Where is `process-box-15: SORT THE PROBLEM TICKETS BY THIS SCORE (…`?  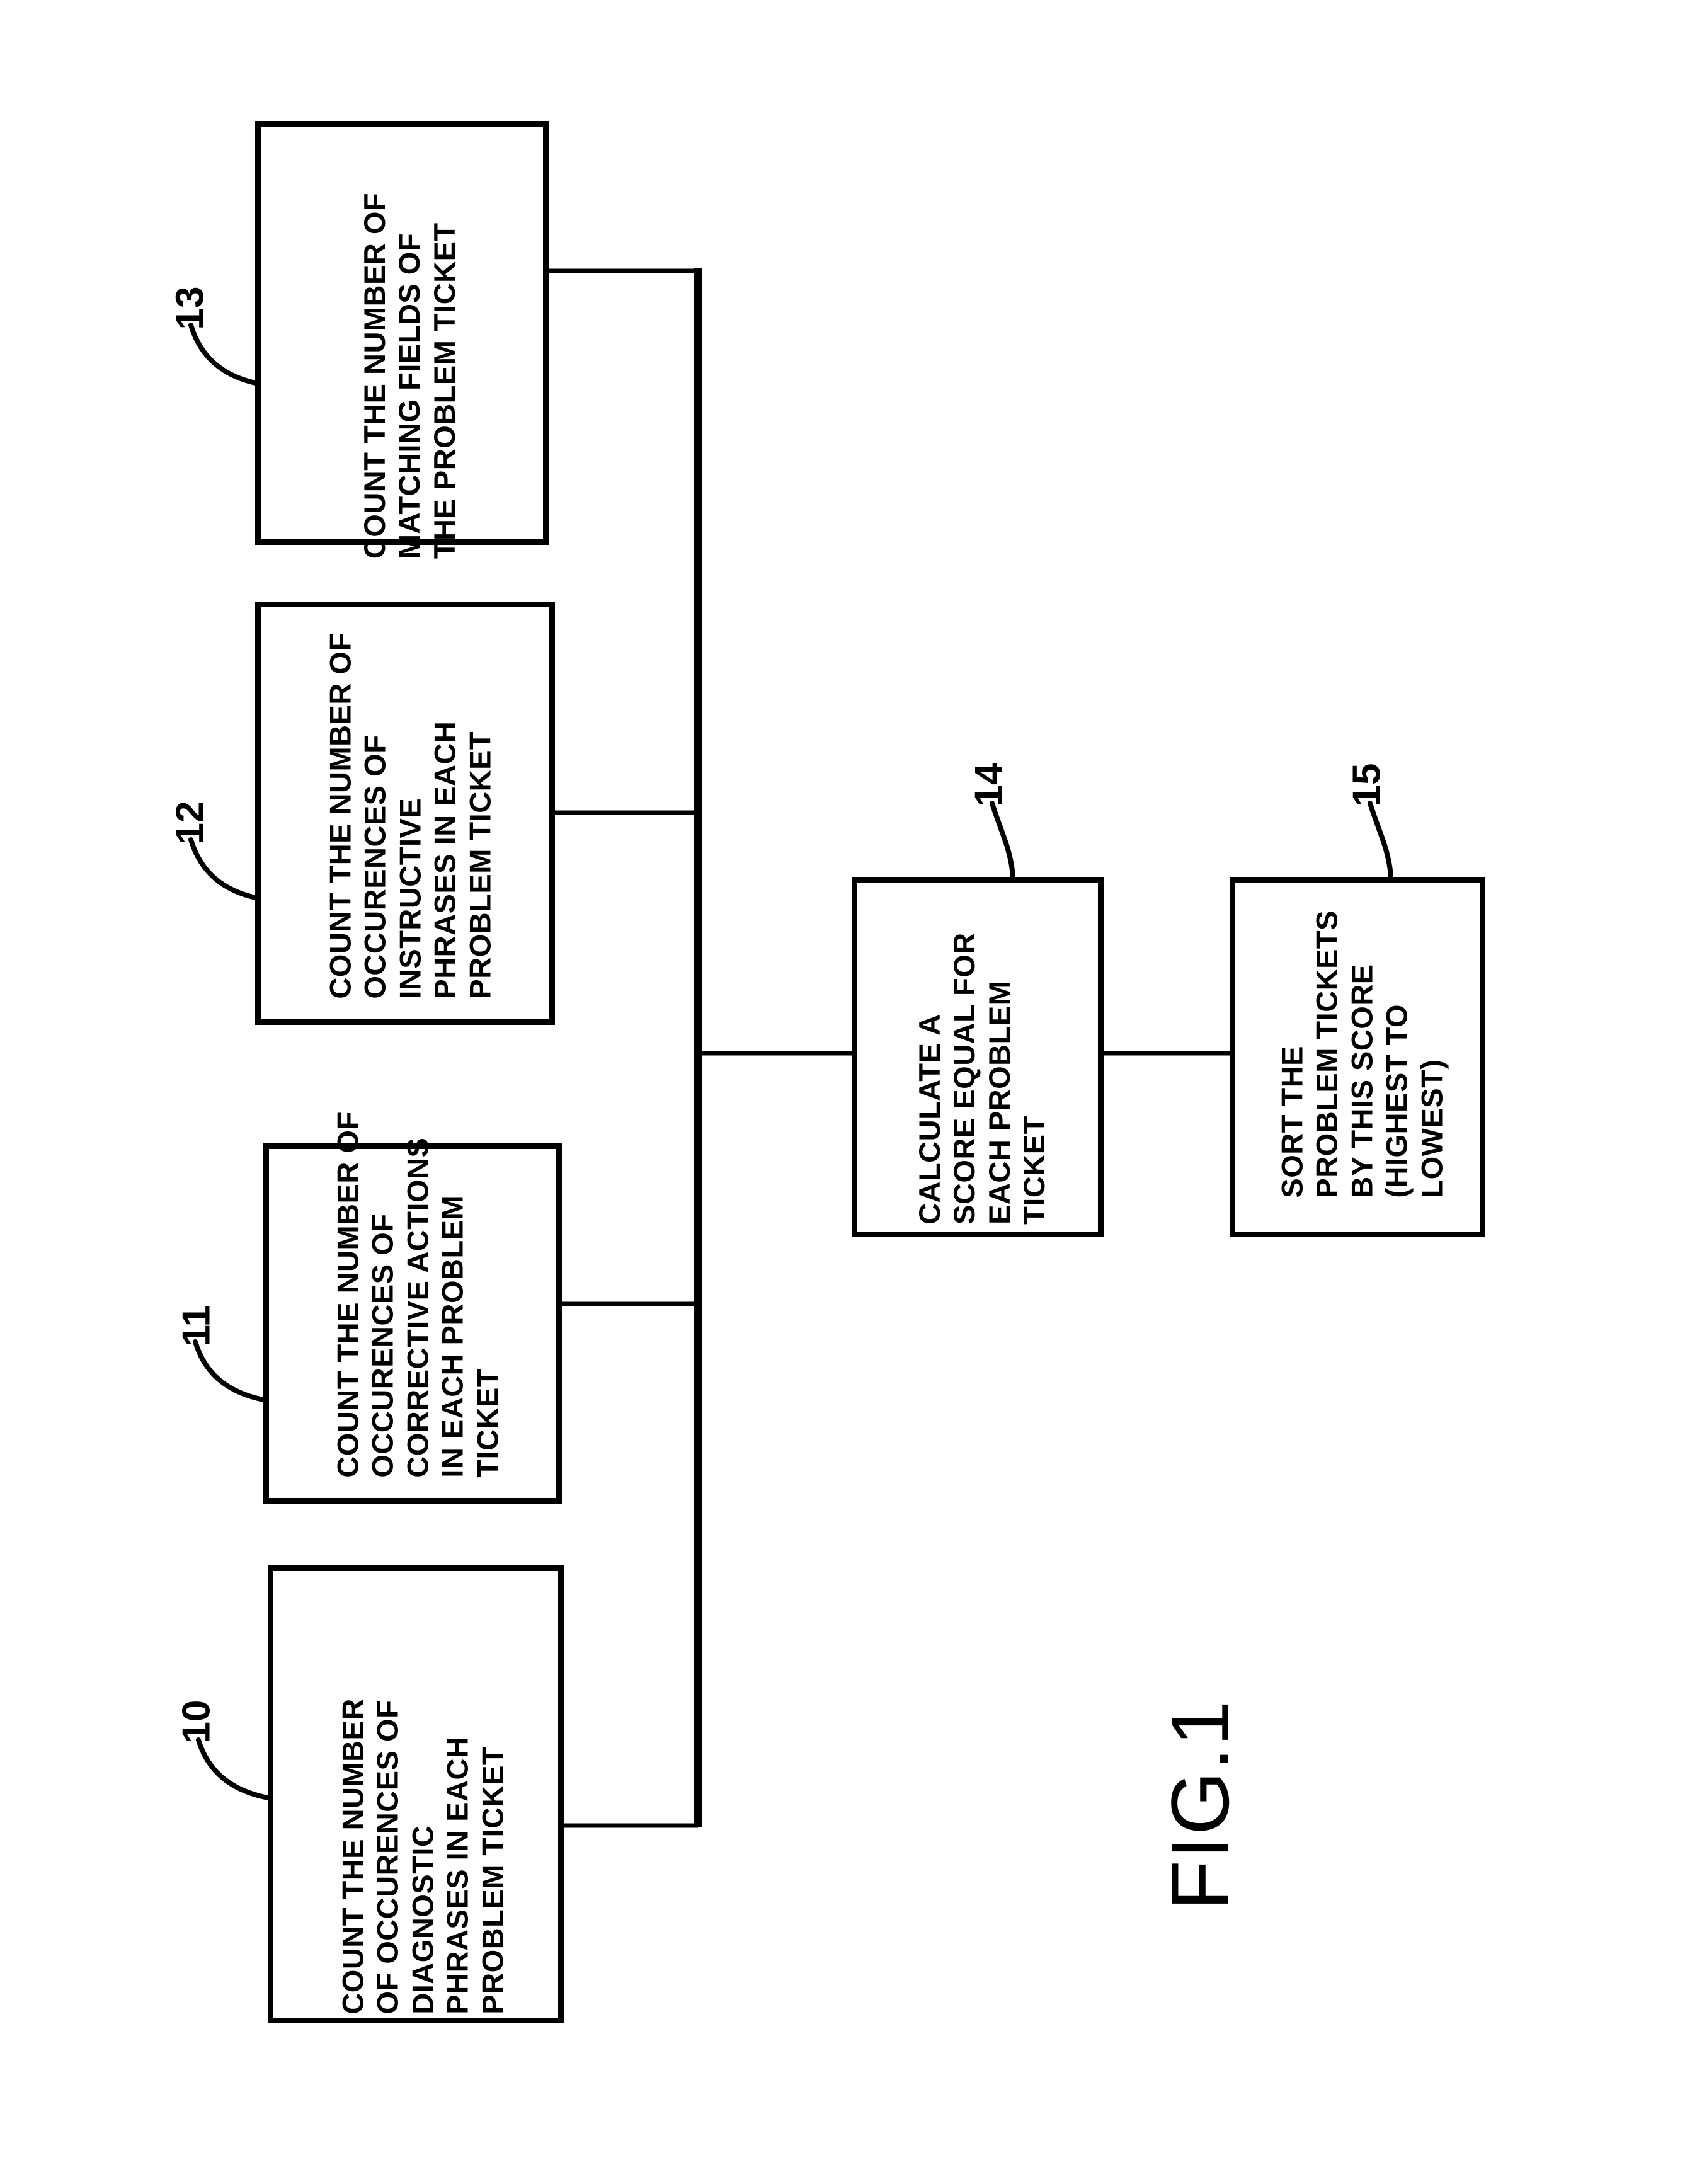
process-box-15: SORT THE PROBLEM TICKETS BY THIS SCORE (… is located at coordinates (1357, 1057).